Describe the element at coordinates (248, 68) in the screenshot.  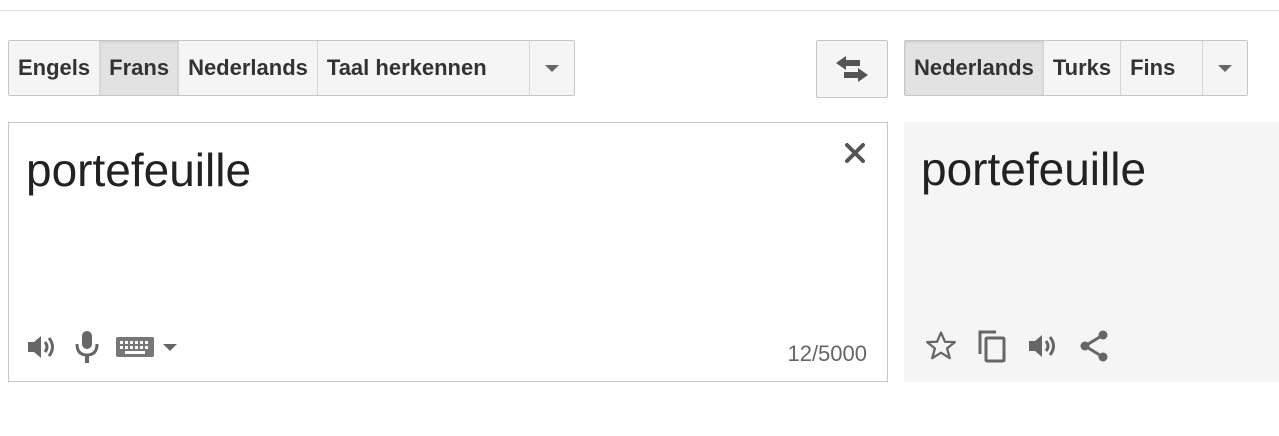
I see `source-lang-nederlands: Nederlands` at that location.